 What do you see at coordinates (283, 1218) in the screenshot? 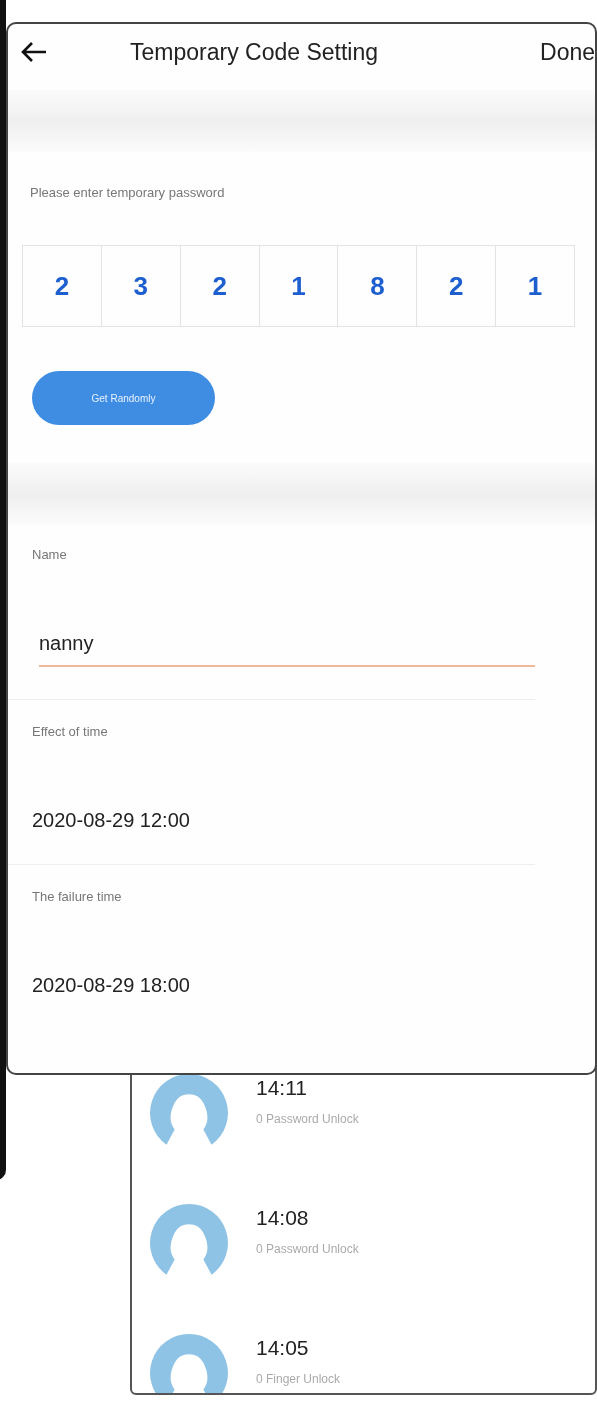
I see `record-time: 14:08` at bounding box center [283, 1218].